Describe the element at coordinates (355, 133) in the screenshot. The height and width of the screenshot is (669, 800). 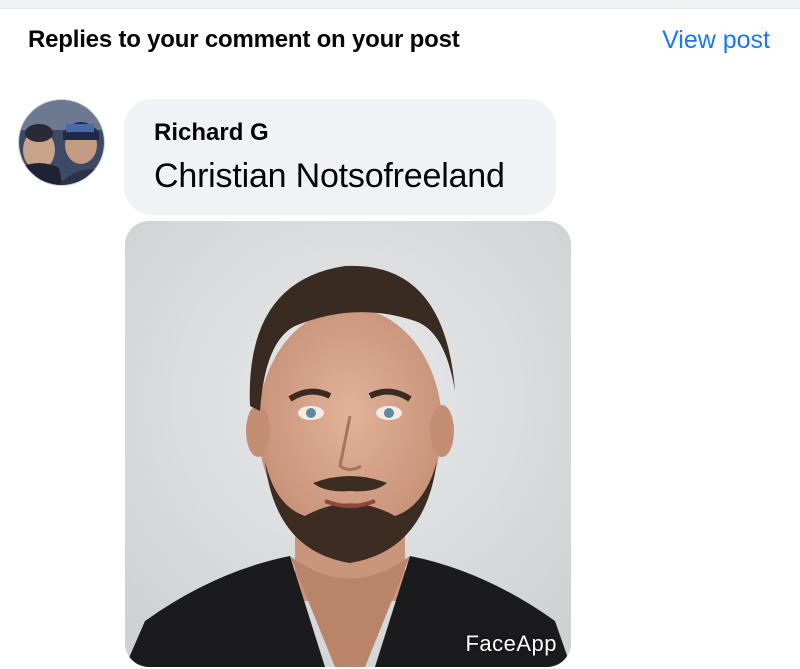
I see `comment-author: Richard G` at that location.